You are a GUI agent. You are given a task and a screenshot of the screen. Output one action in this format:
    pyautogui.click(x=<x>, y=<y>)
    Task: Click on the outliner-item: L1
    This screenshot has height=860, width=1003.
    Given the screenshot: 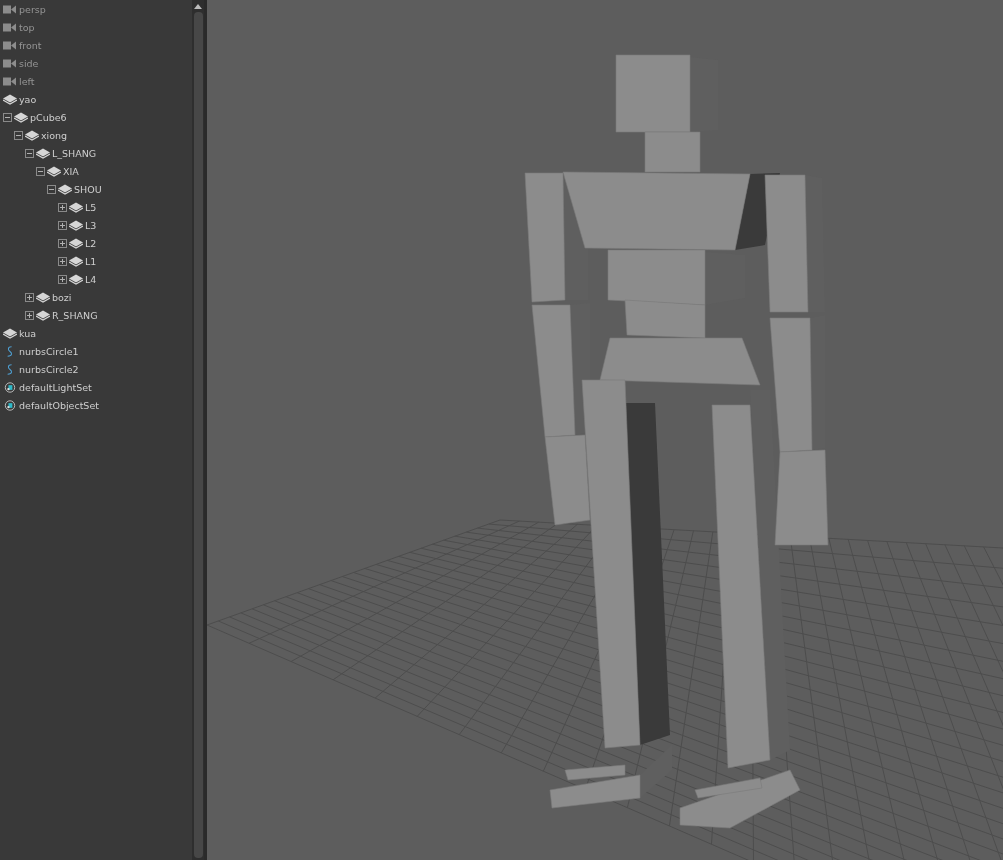 What is the action you would take?
    pyautogui.click(x=91, y=261)
    